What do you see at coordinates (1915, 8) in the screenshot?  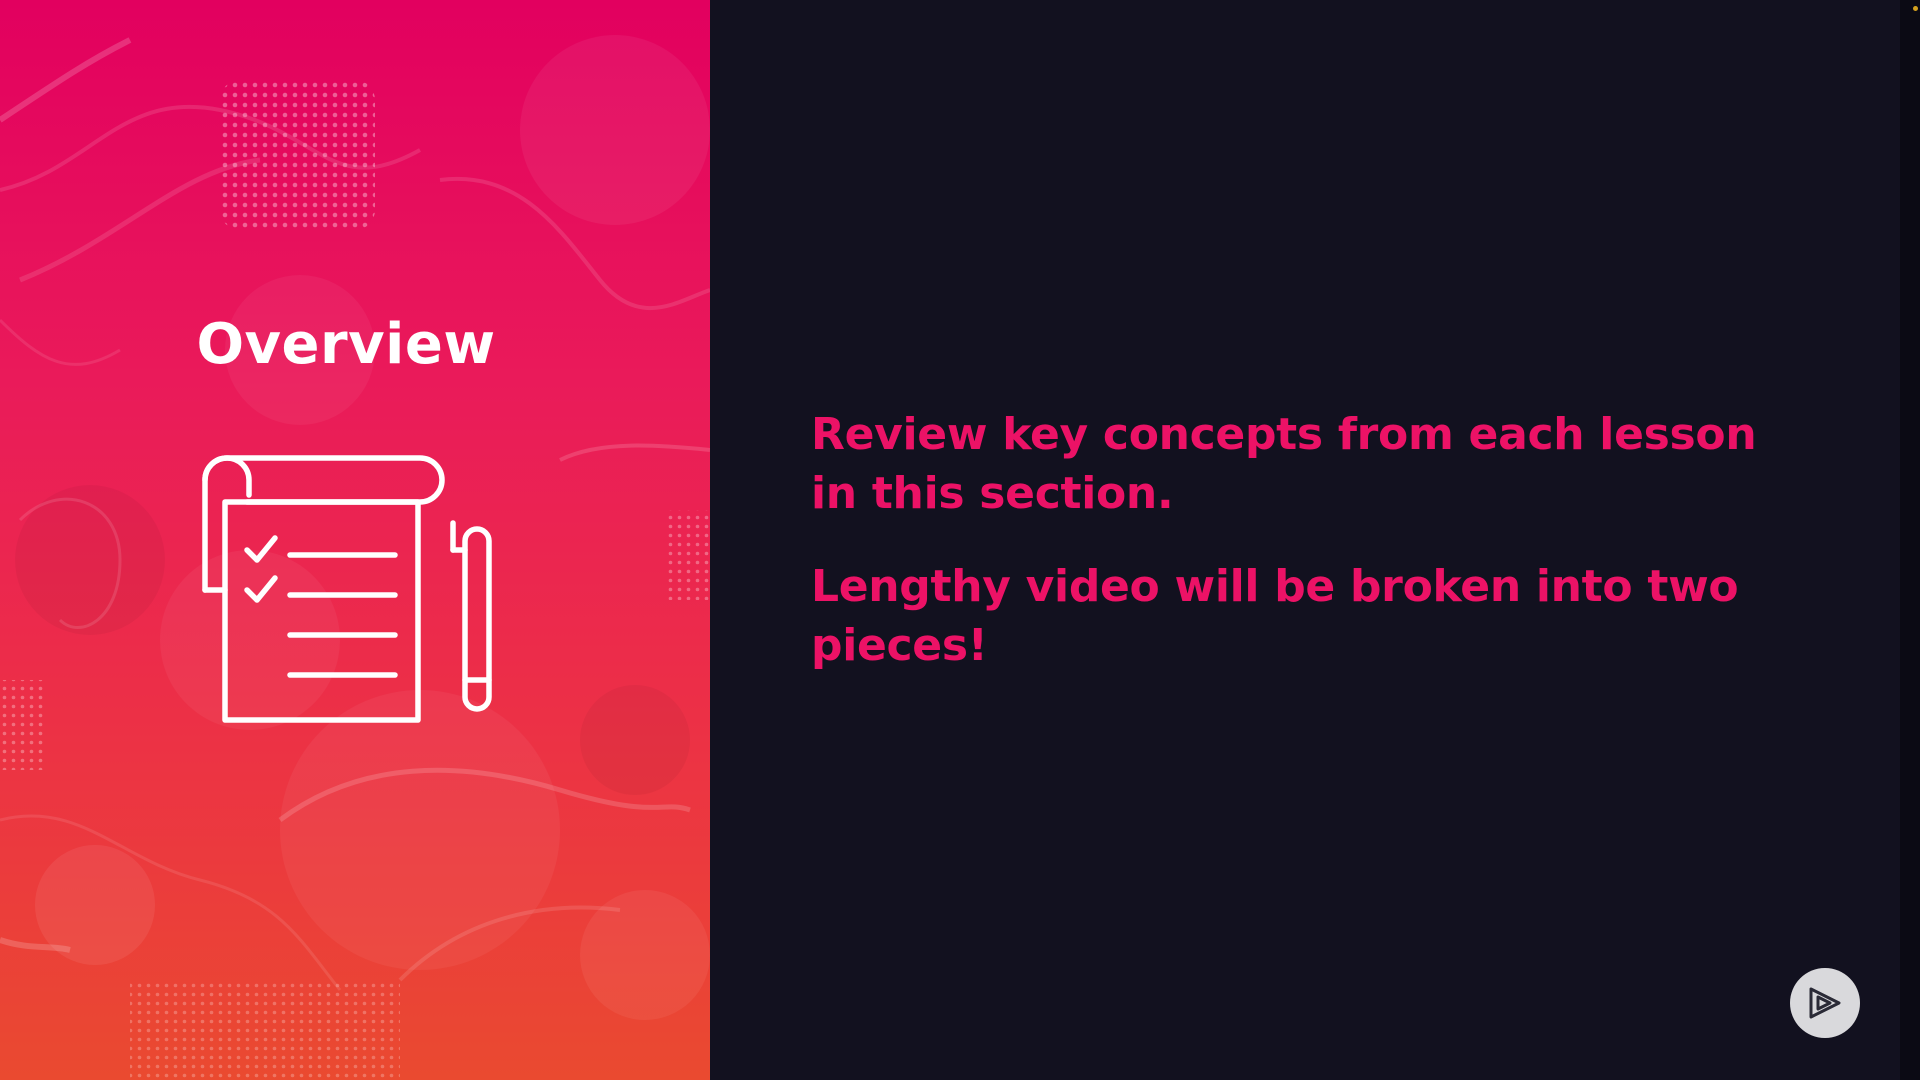 I see `status-dot` at bounding box center [1915, 8].